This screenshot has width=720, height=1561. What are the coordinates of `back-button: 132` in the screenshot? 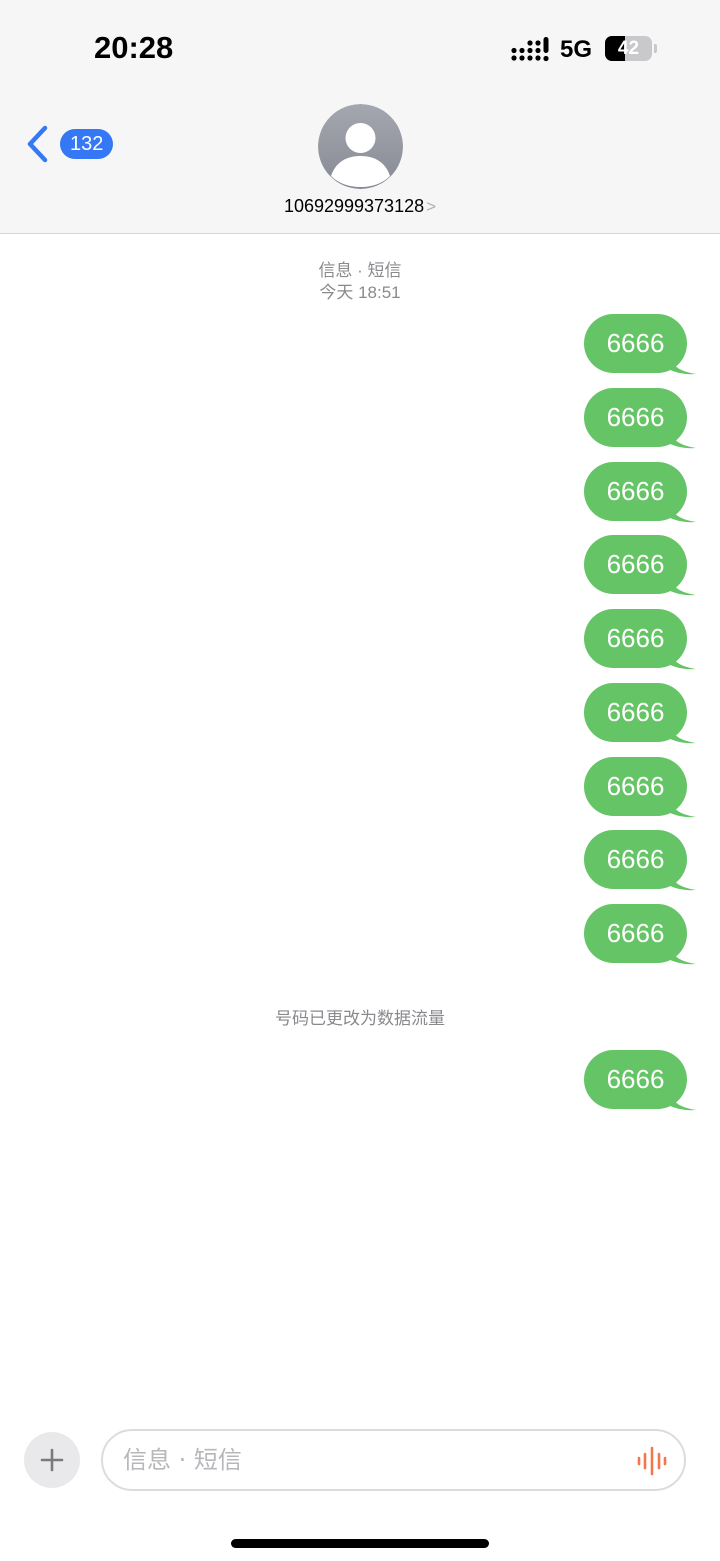 It's located at (69, 144).